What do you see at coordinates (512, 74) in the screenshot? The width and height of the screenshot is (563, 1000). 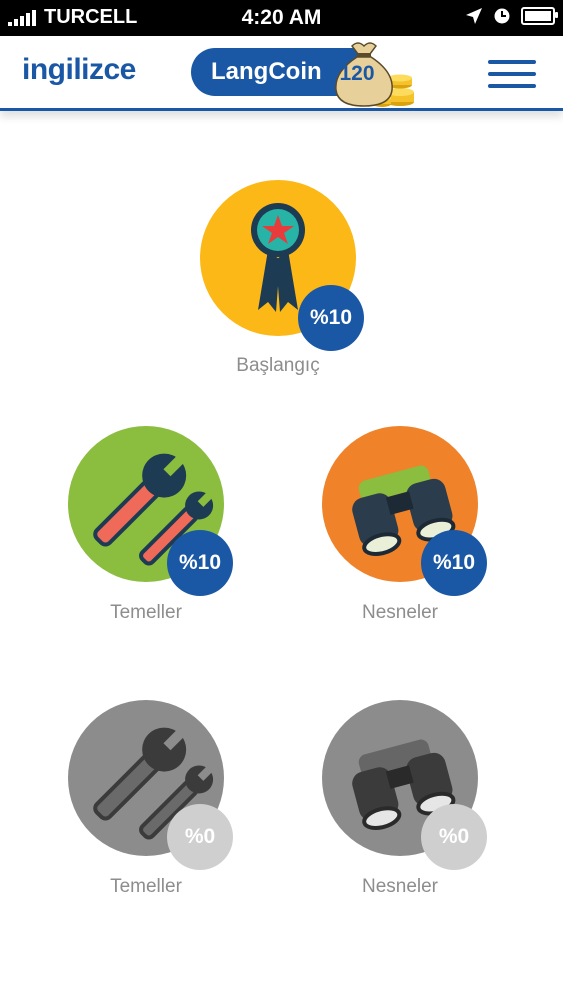 I see `hamburger-menu-icon` at bounding box center [512, 74].